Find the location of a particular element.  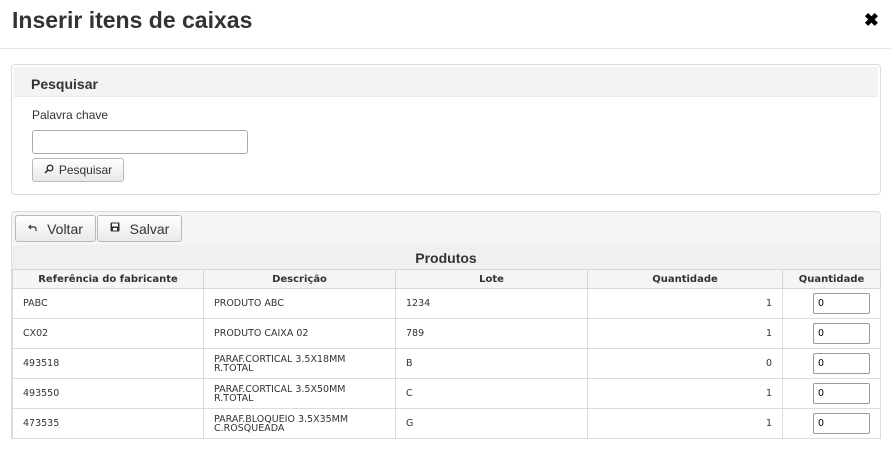

products-caption: Produtos is located at coordinates (446, 257).